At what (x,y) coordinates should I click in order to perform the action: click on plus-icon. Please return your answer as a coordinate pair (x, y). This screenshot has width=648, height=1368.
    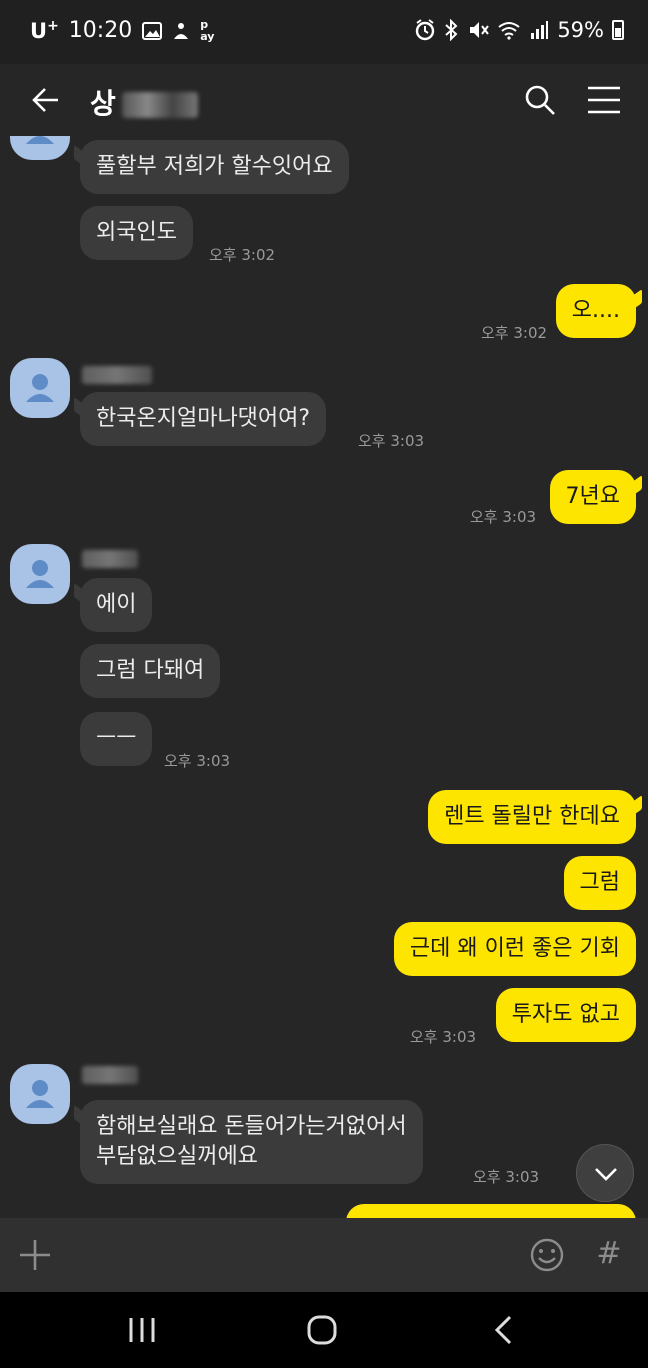
    Looking at the image, I should click on (35, 1255).